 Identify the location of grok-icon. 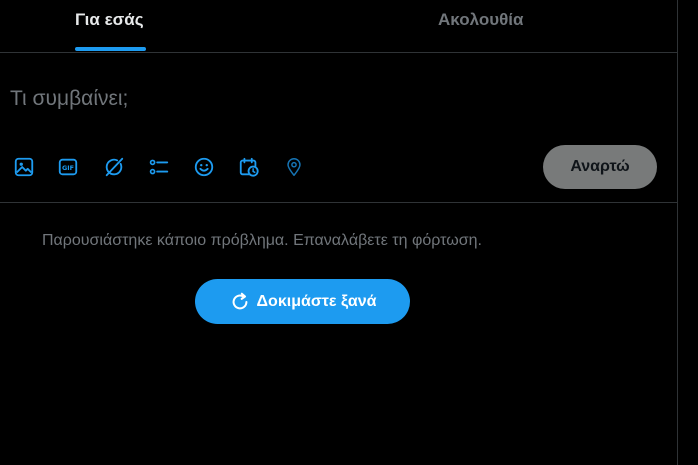
(114, 167).